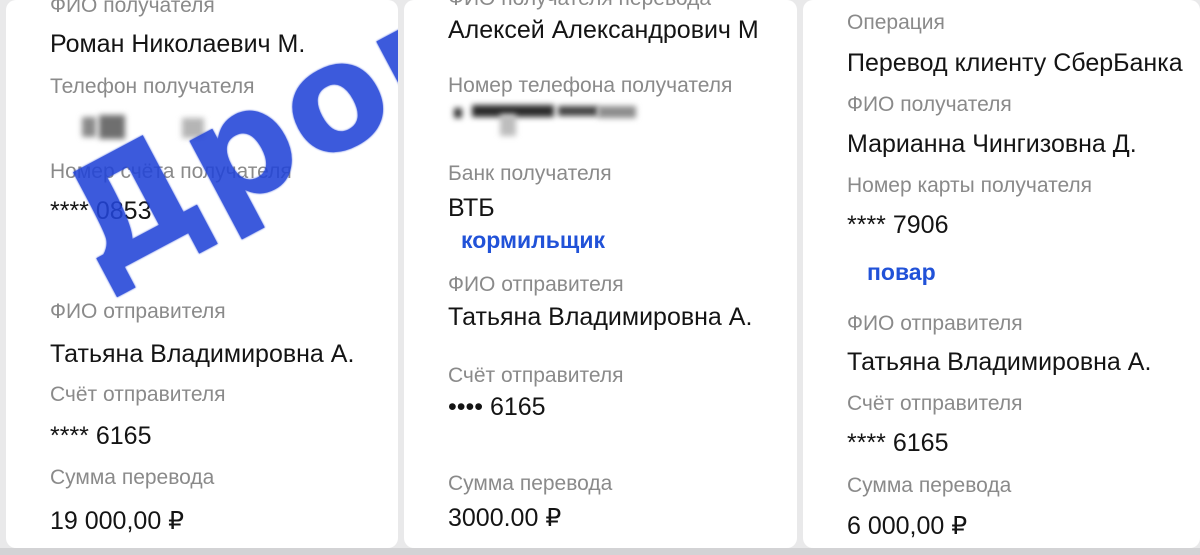  What do you see at coordinates (152, 86) in the screenshot?
I see `recipient-phone-label: Телефон получателя` at bounding box center [152, 86].